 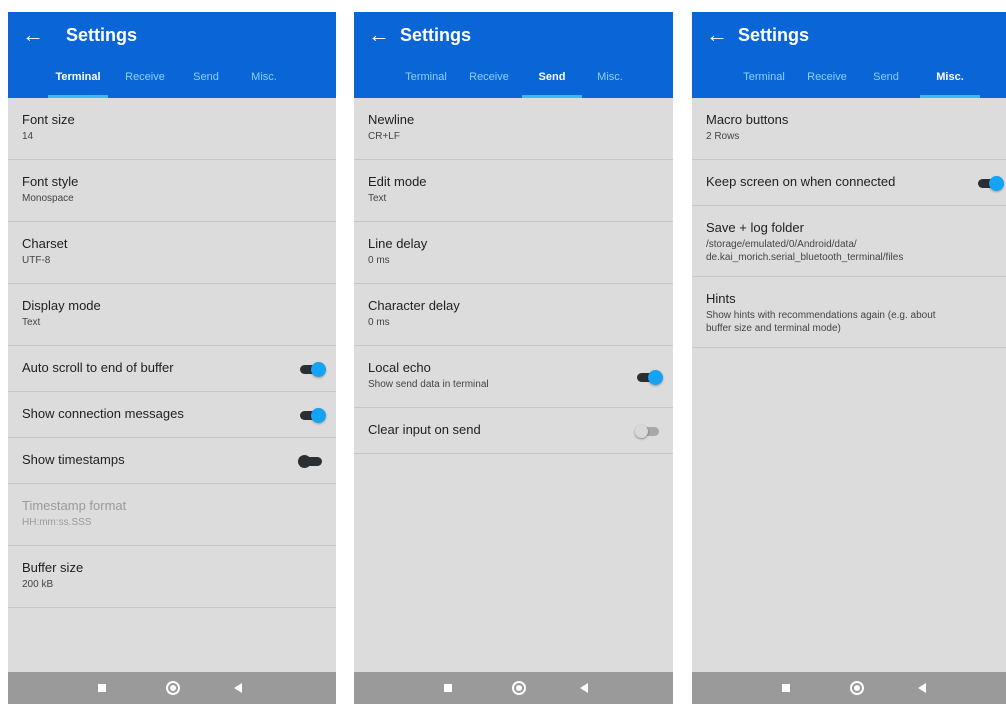 I want to click on setting-summary-line: /storage/emulated/0/Android/data/, so click(x=781, y=244).